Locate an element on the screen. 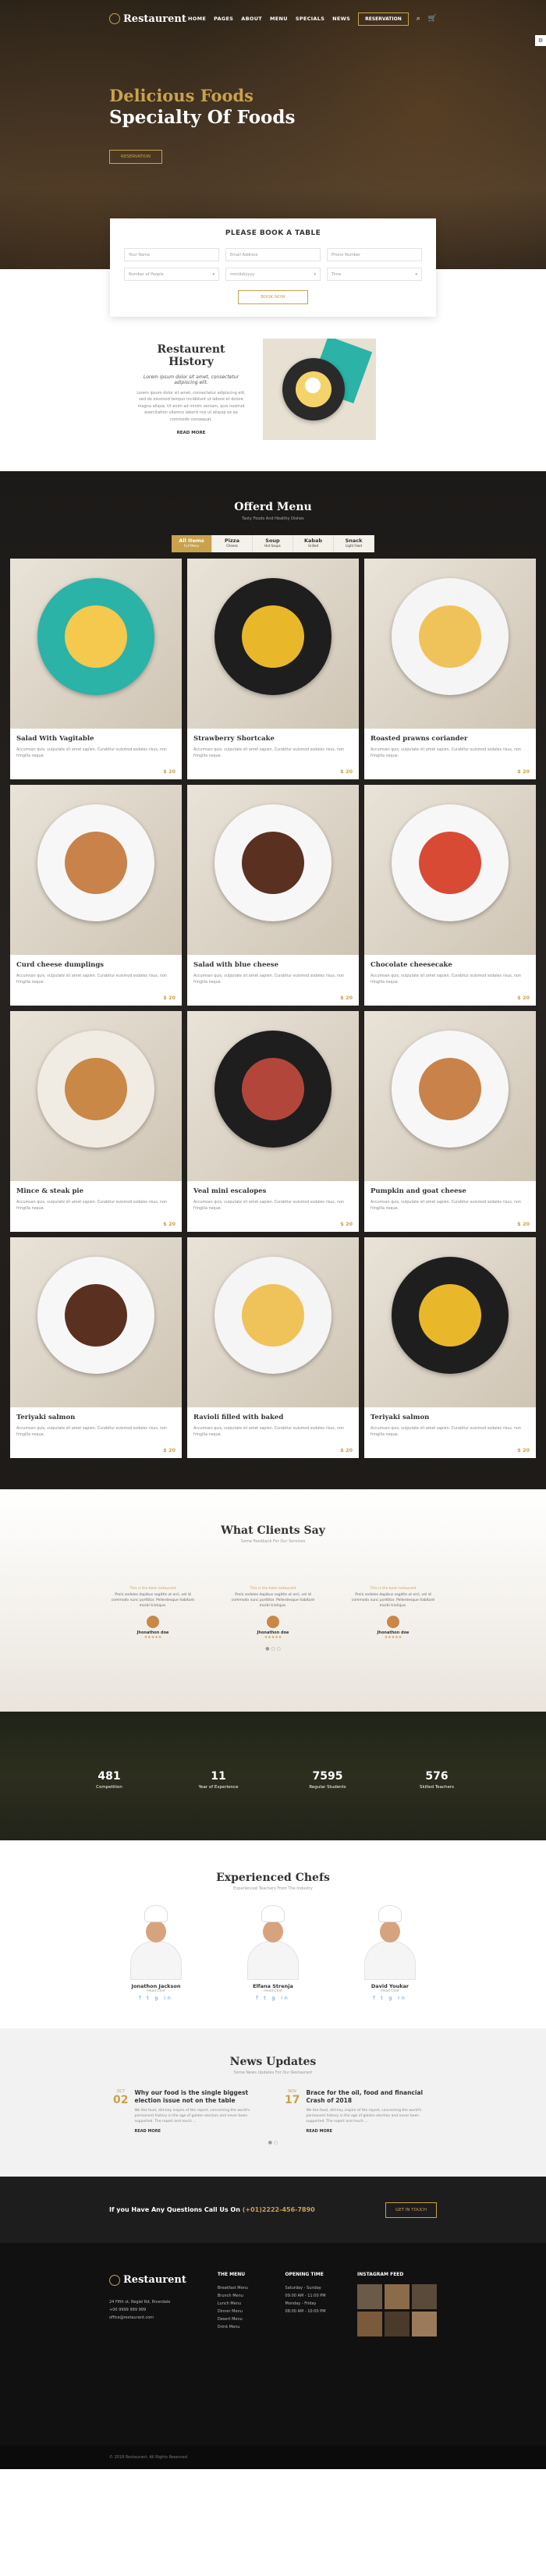 The width and height of the screenshot is (546, 2576). cart-icon: 🛒 is located at coordinates (433, 19).